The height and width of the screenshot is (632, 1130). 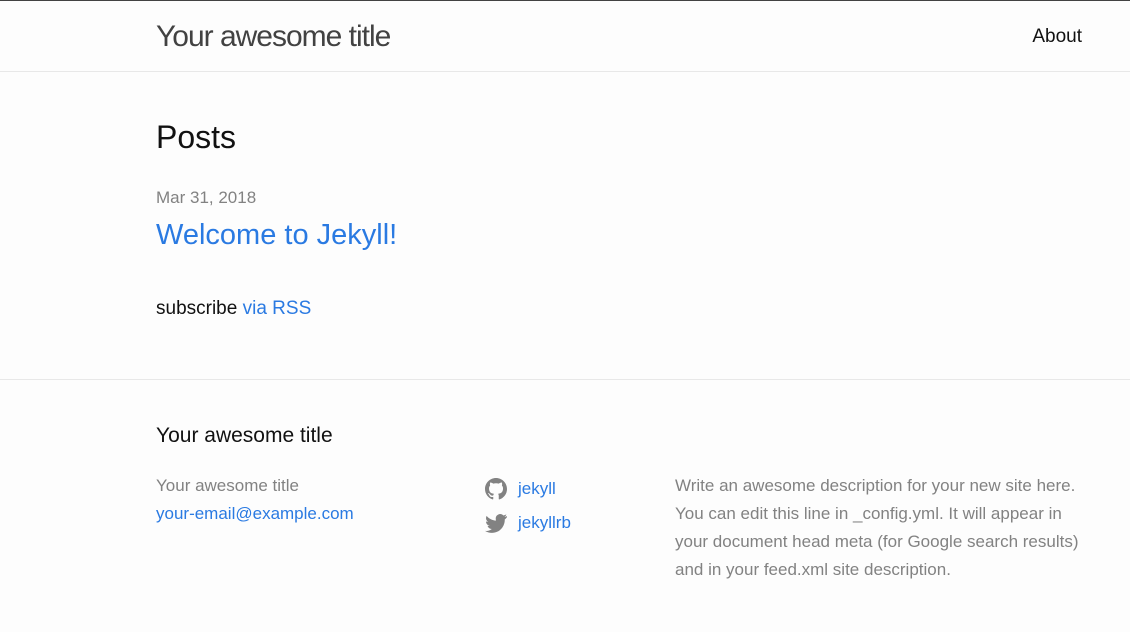 I want to click on twitter-icon, so click(x=496, y=523).